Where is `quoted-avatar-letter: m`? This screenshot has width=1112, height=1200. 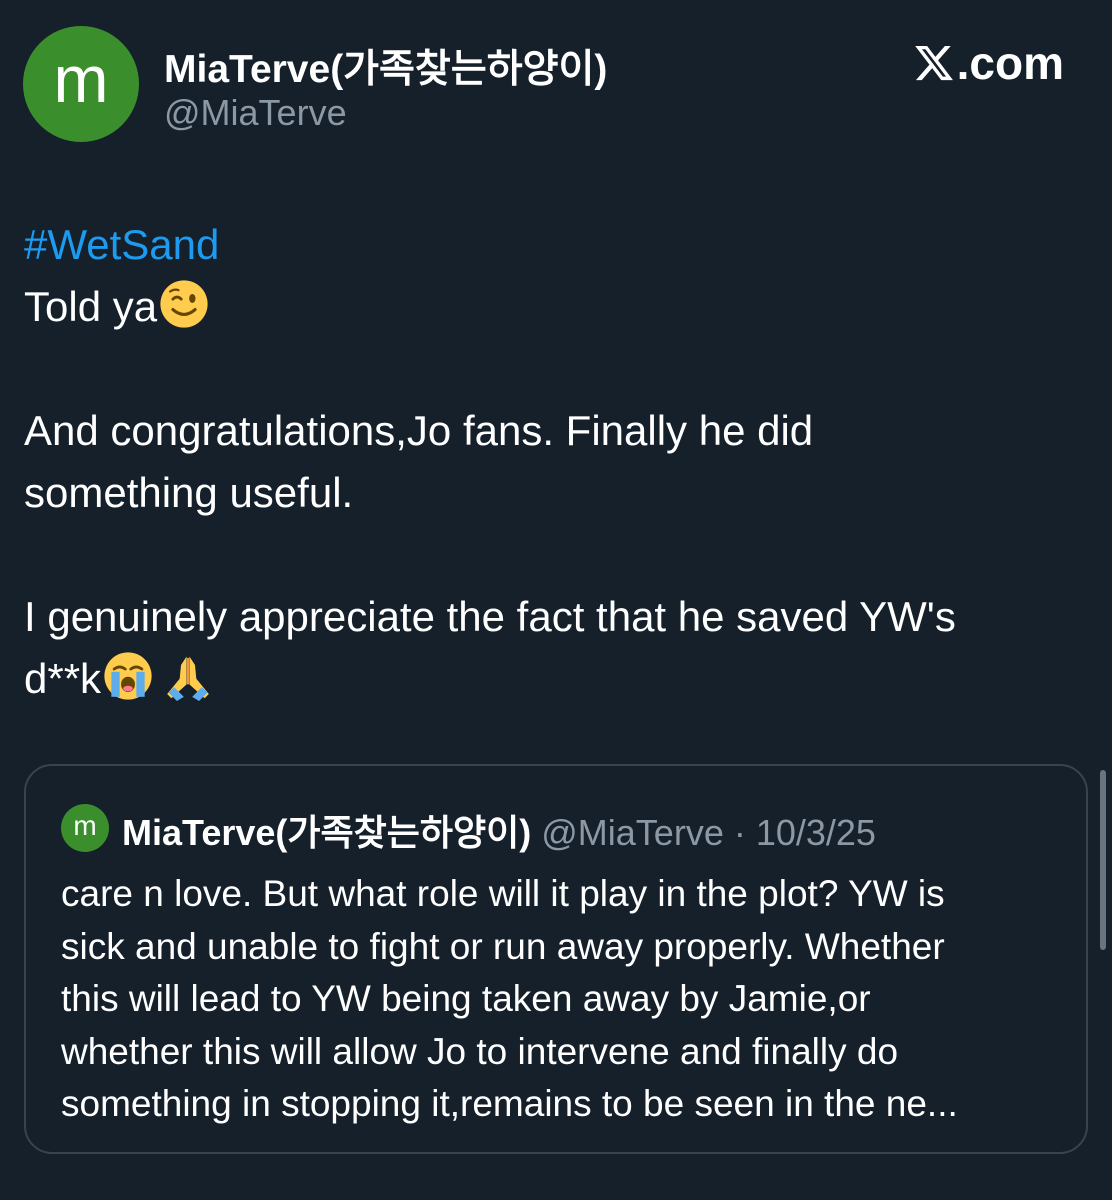
quoted-avatar-letter: m is located at coordinates (85, 825).